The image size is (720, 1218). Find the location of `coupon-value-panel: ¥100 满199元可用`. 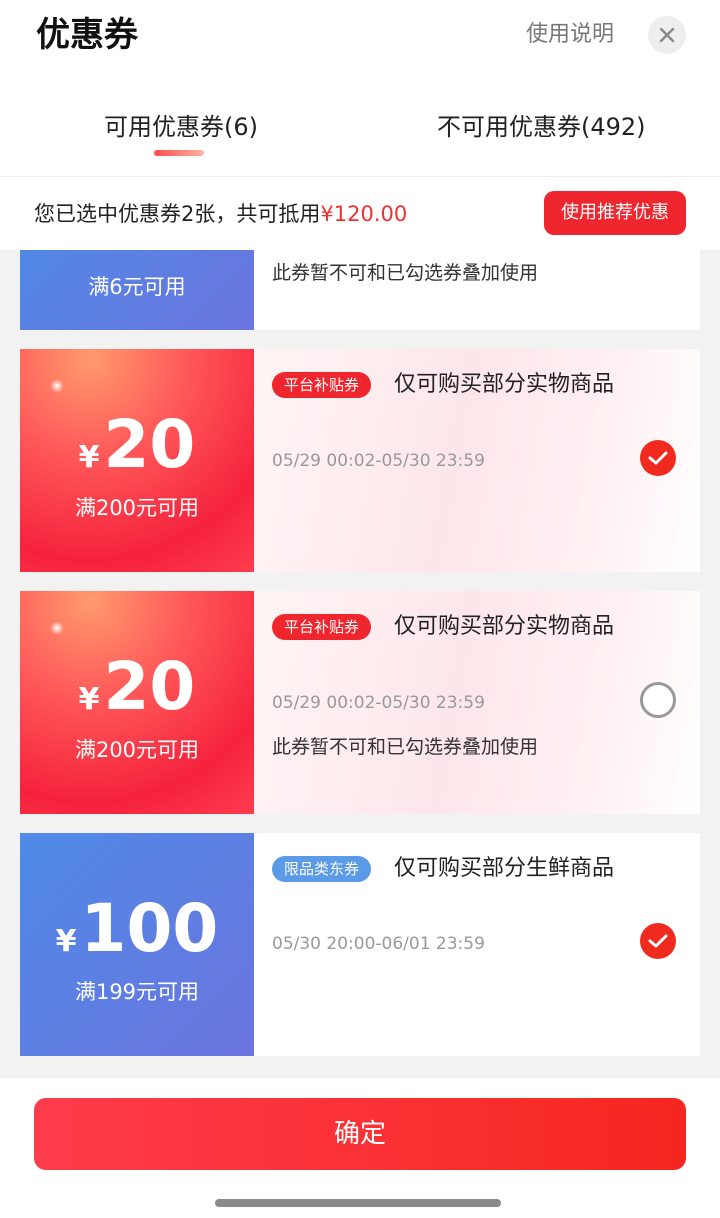

coupon-value-panel: ¥100 满199元可用 is located at coordinates (137, 944).